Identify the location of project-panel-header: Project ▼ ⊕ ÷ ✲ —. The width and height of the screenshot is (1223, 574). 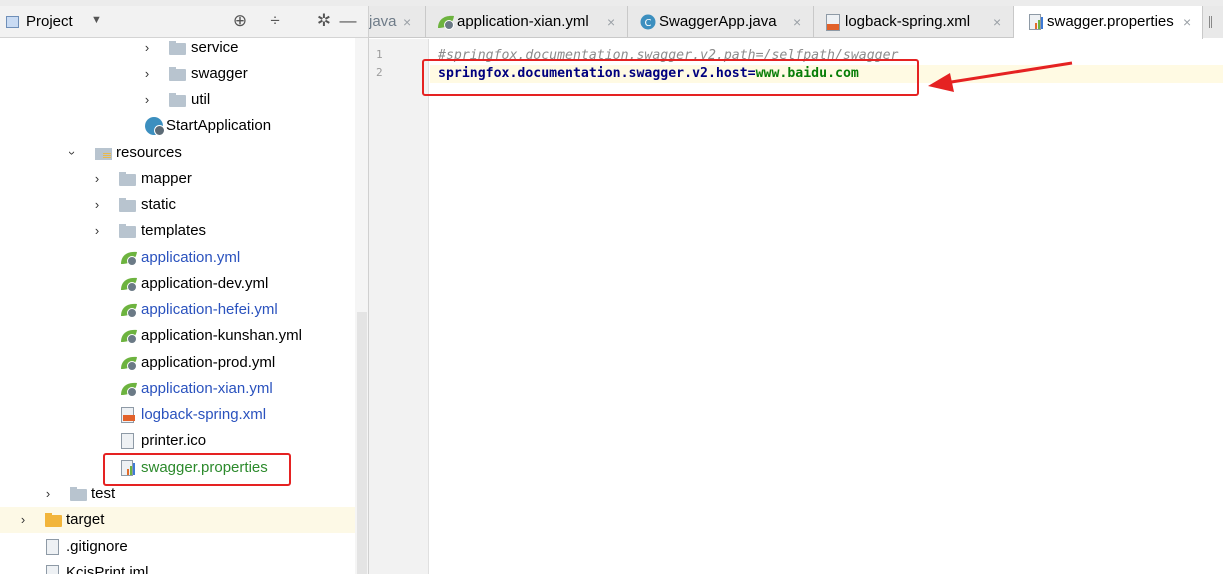
(184, 22).